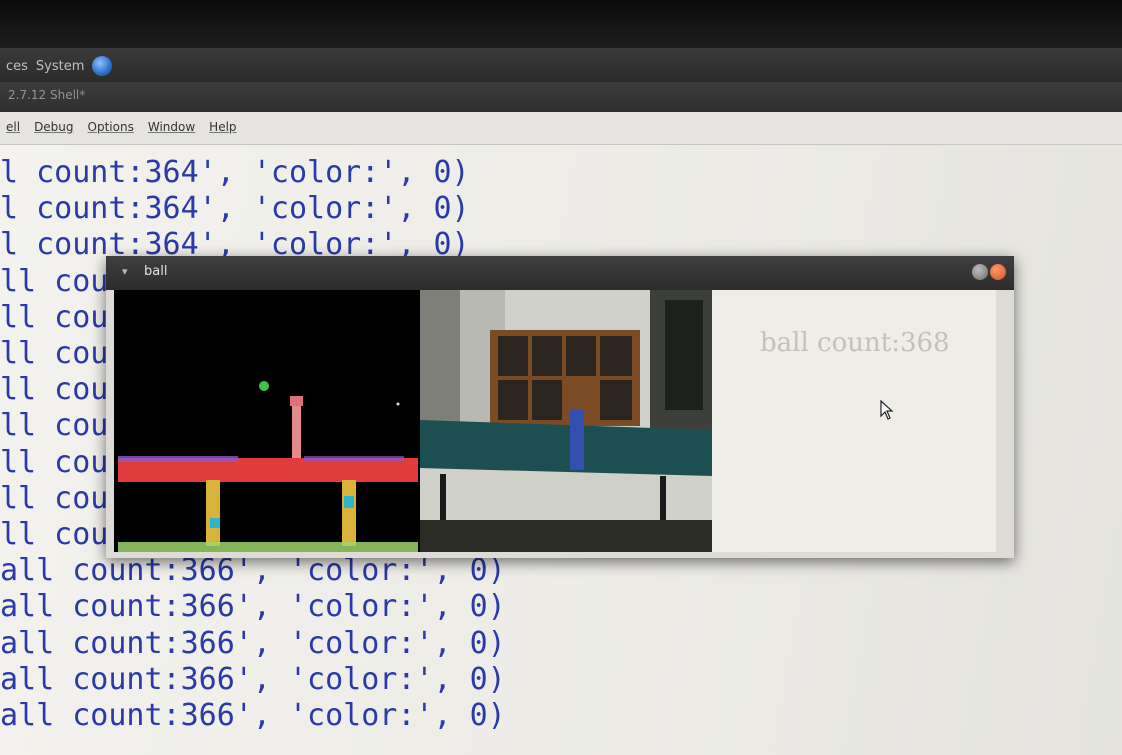 The height and width of the screenshot is (755, 1122). What do you see at coordinates (47, 95) in the screenshot?
I see `shell-title: 2.7.12 Shell*` at bounding box center [47, 95].